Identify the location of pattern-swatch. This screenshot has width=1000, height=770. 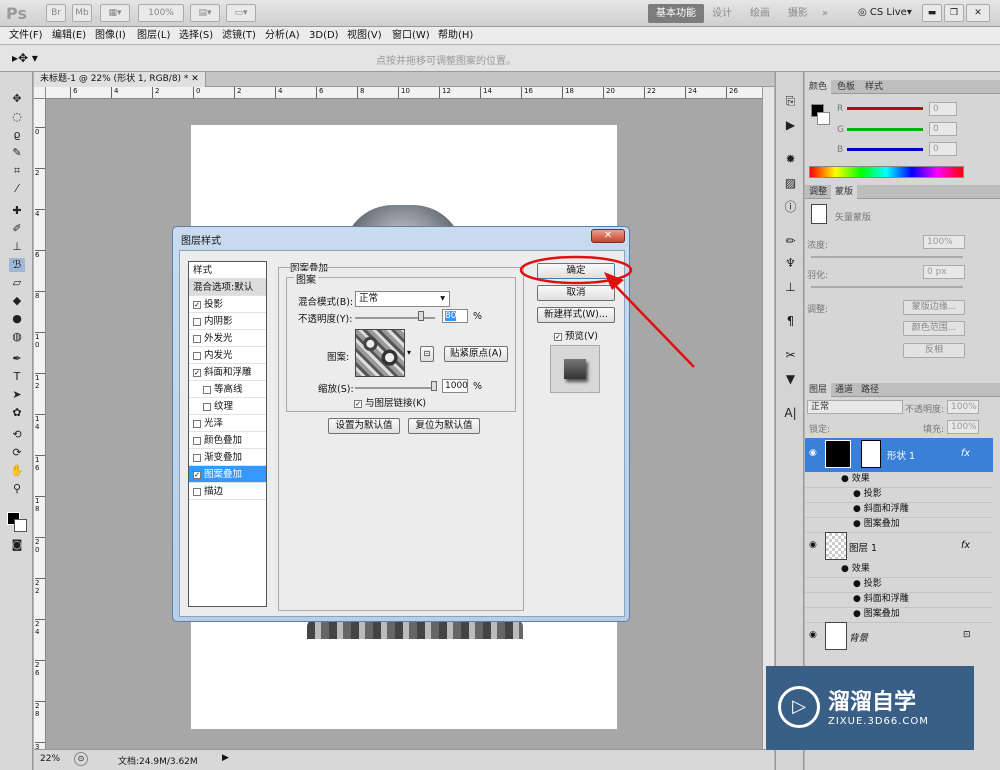
(380, 353).